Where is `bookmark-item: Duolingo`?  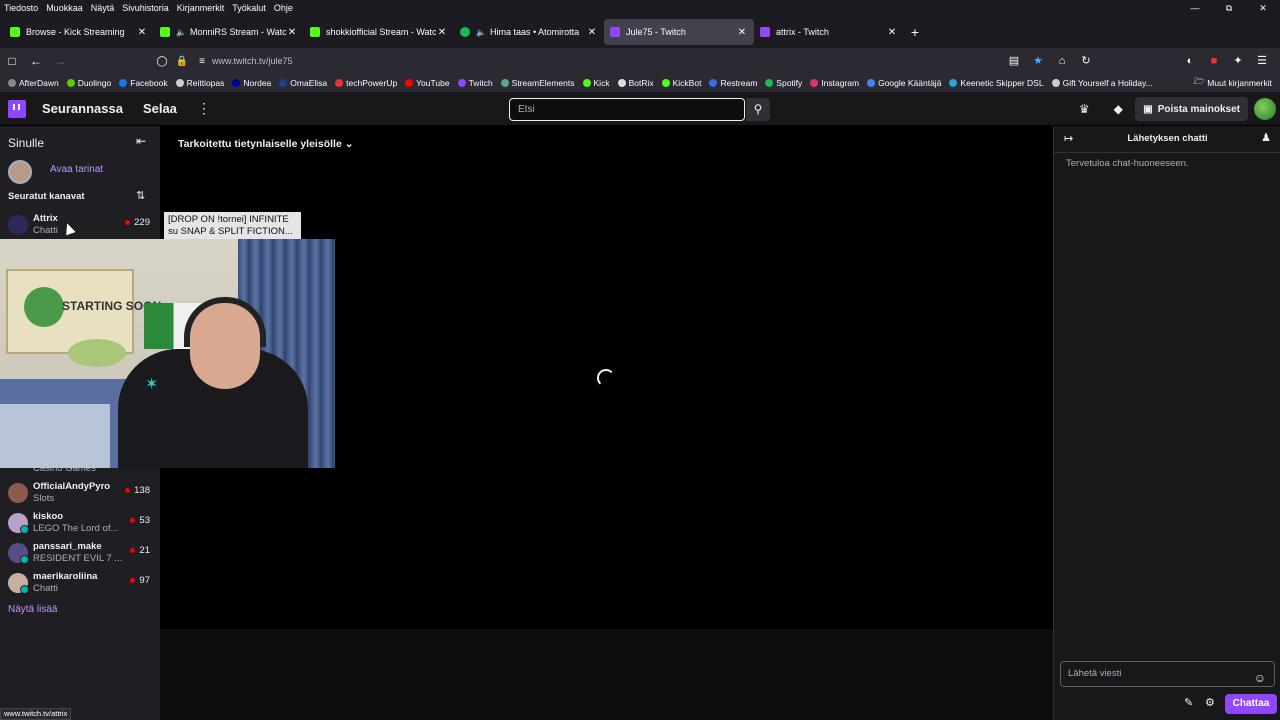 bookmark-item: Duolingo is located at coordinates (88, 83).